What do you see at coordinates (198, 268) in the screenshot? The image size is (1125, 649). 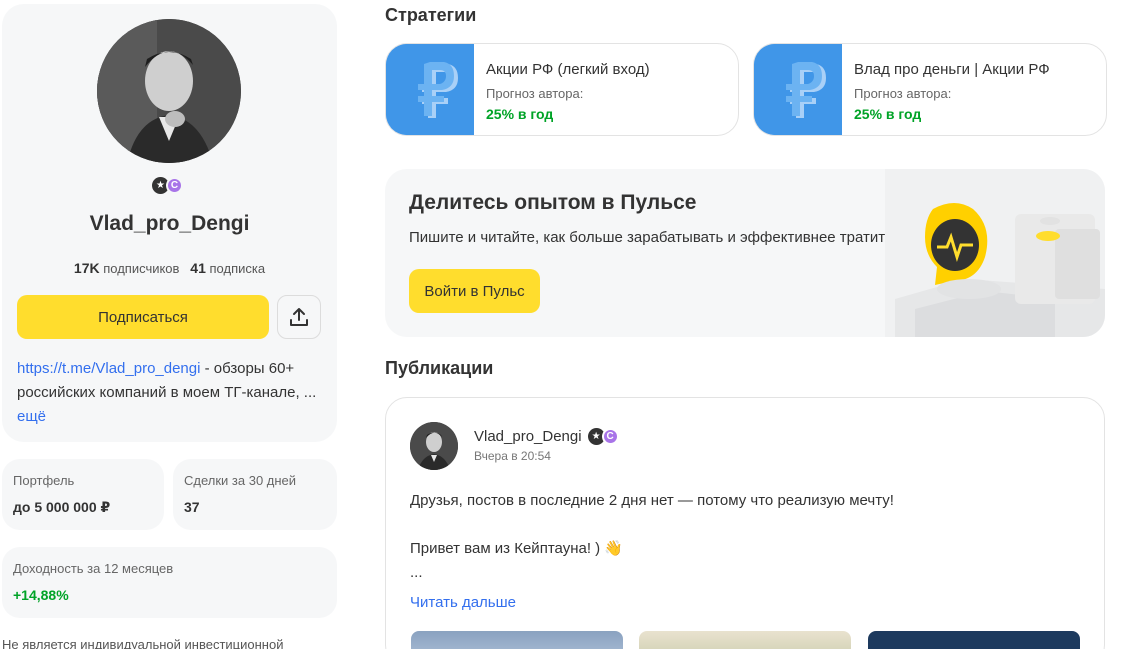 I see `subscriptions-count: 41` at bounding box center [198, 268].